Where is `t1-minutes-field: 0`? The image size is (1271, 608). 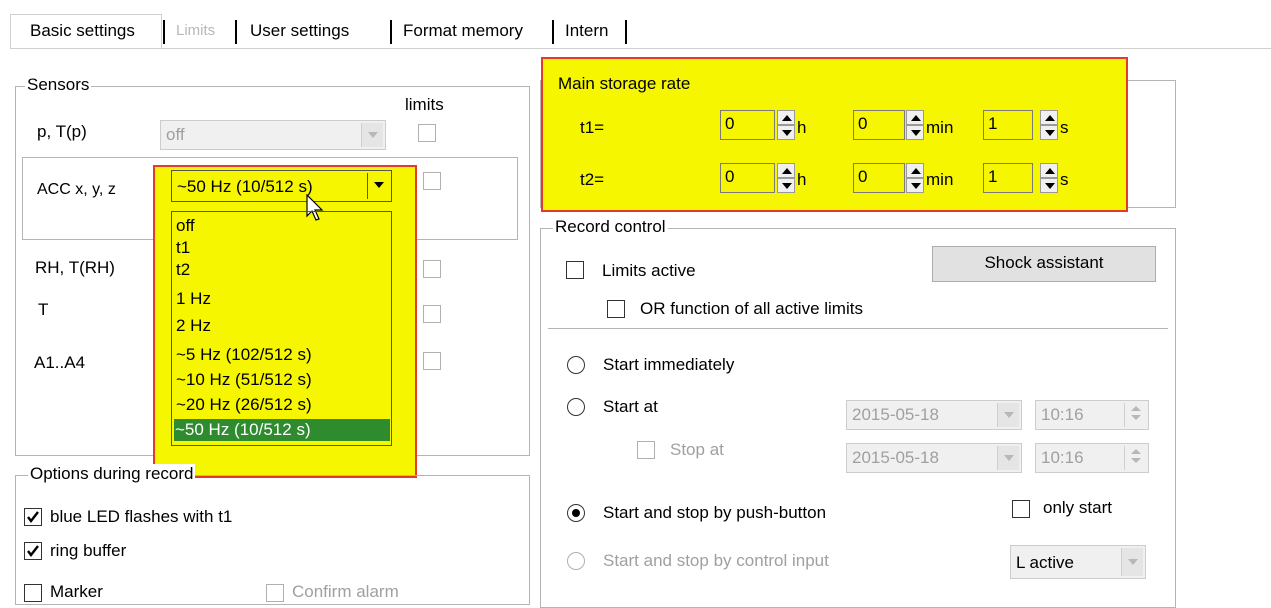 t1-minutes-field: 0 is located at coordinates (879, 125).